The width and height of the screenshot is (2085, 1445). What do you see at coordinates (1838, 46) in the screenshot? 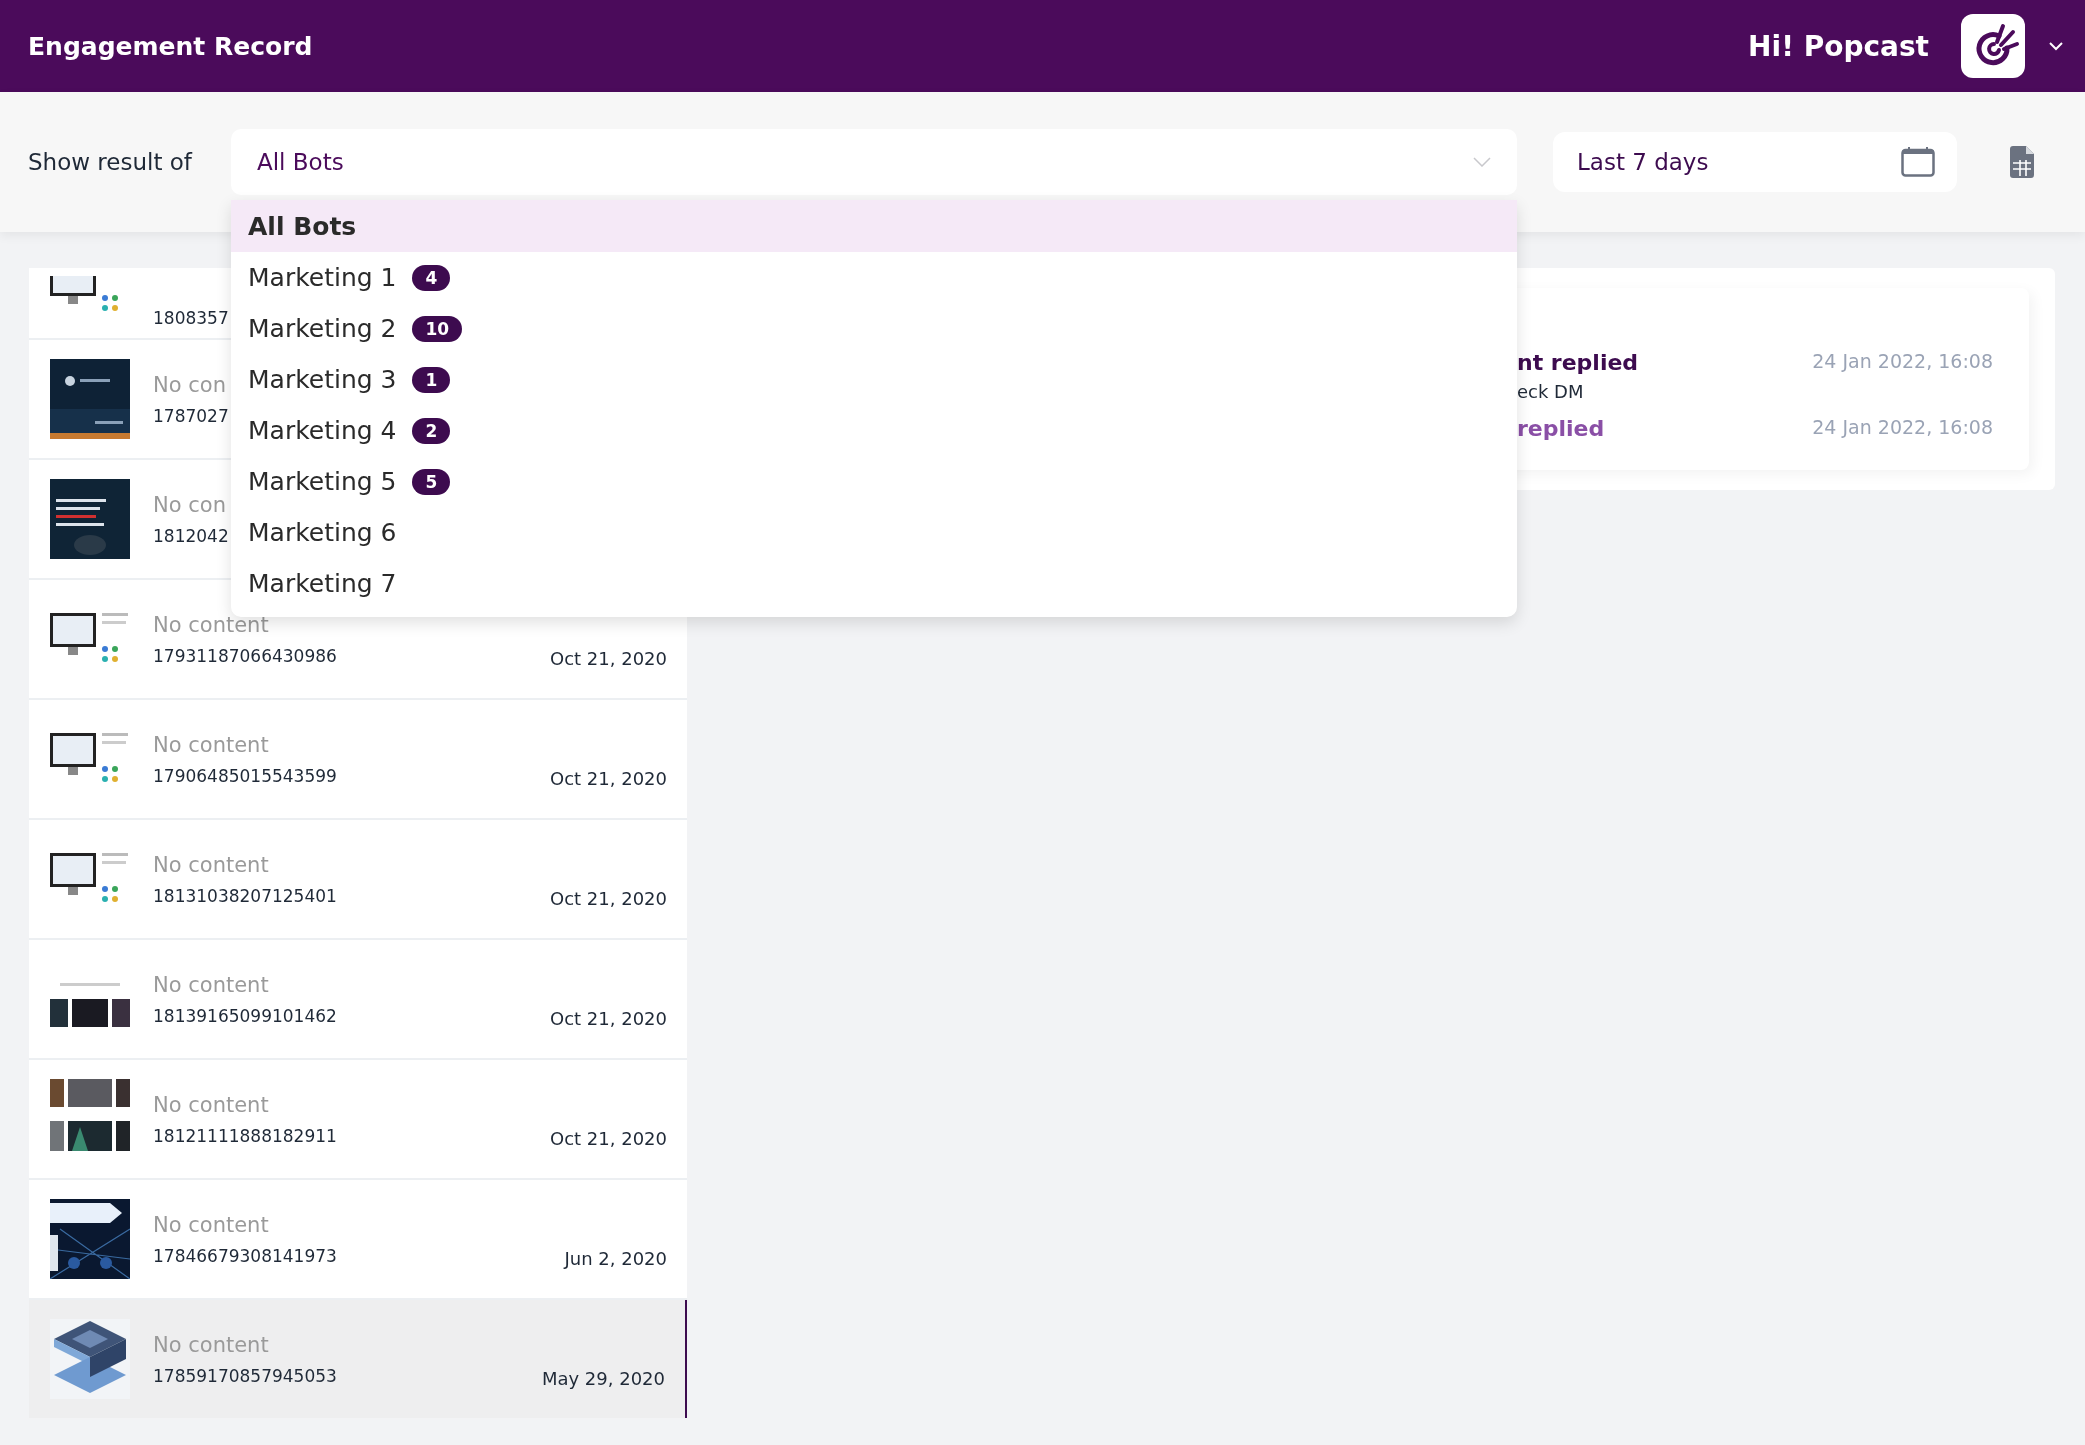
I see `user-greeting: Hi! Popcast` at bounding box center [1838, 46].